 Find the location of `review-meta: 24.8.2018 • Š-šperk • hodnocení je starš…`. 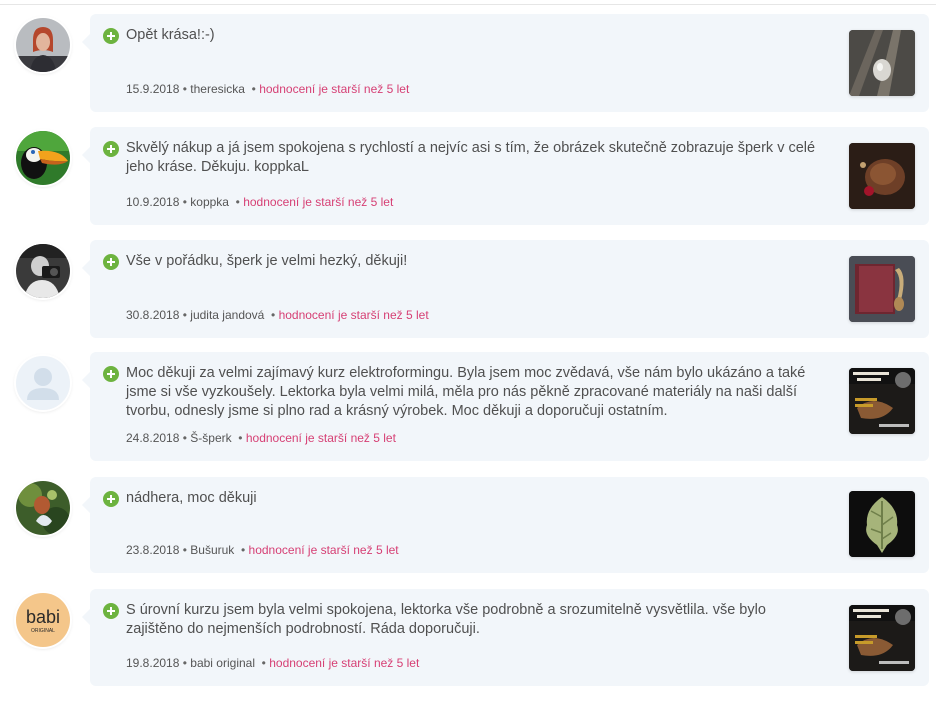

review-meta: 24.8.2018 • Š-šperk • hodnocení je starš… is located at coordinates (261, 438).